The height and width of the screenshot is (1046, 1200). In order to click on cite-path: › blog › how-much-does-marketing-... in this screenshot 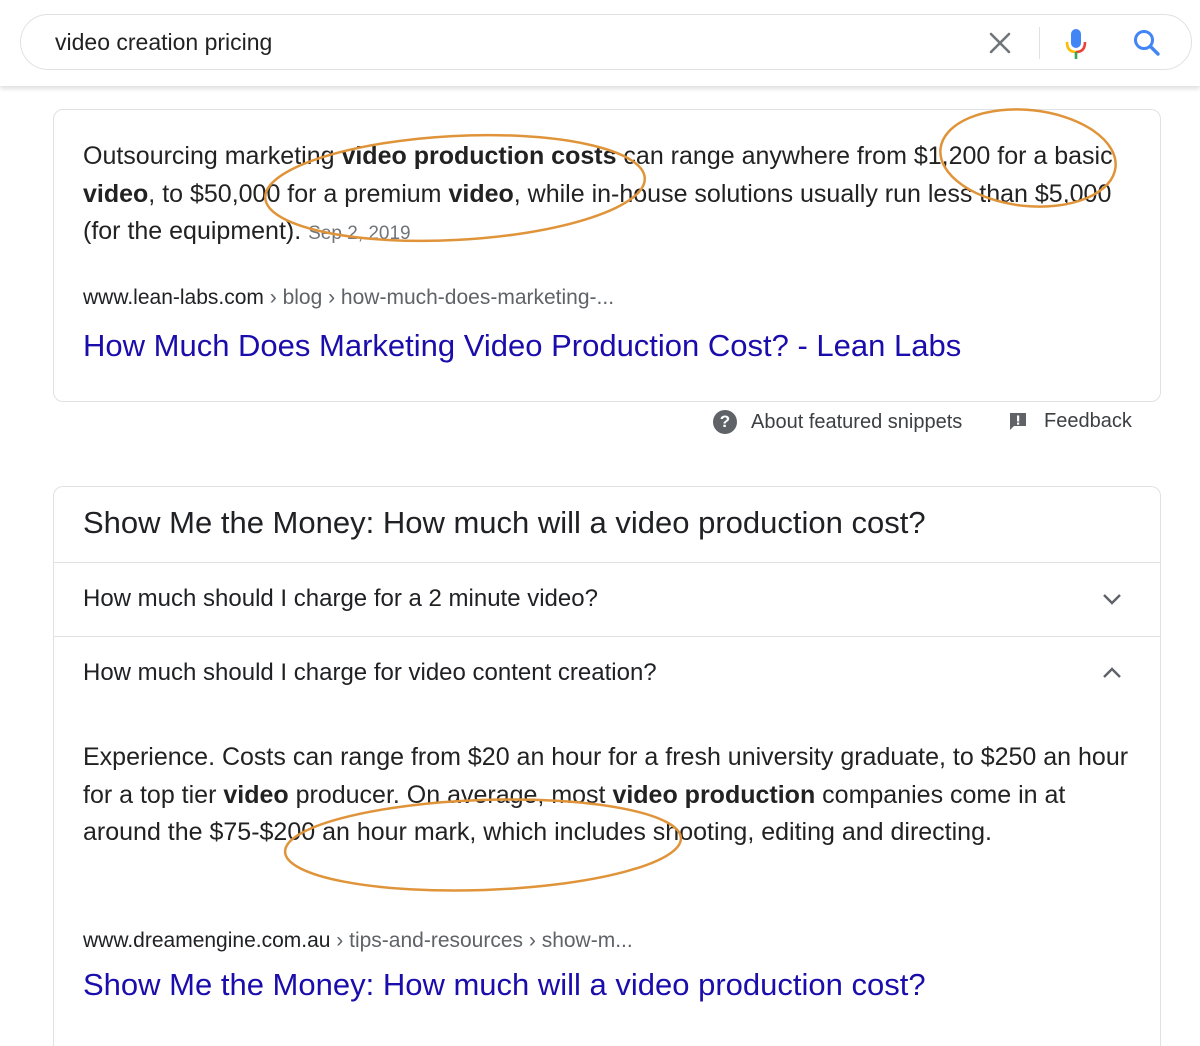, I will do `click(439, 297)`.